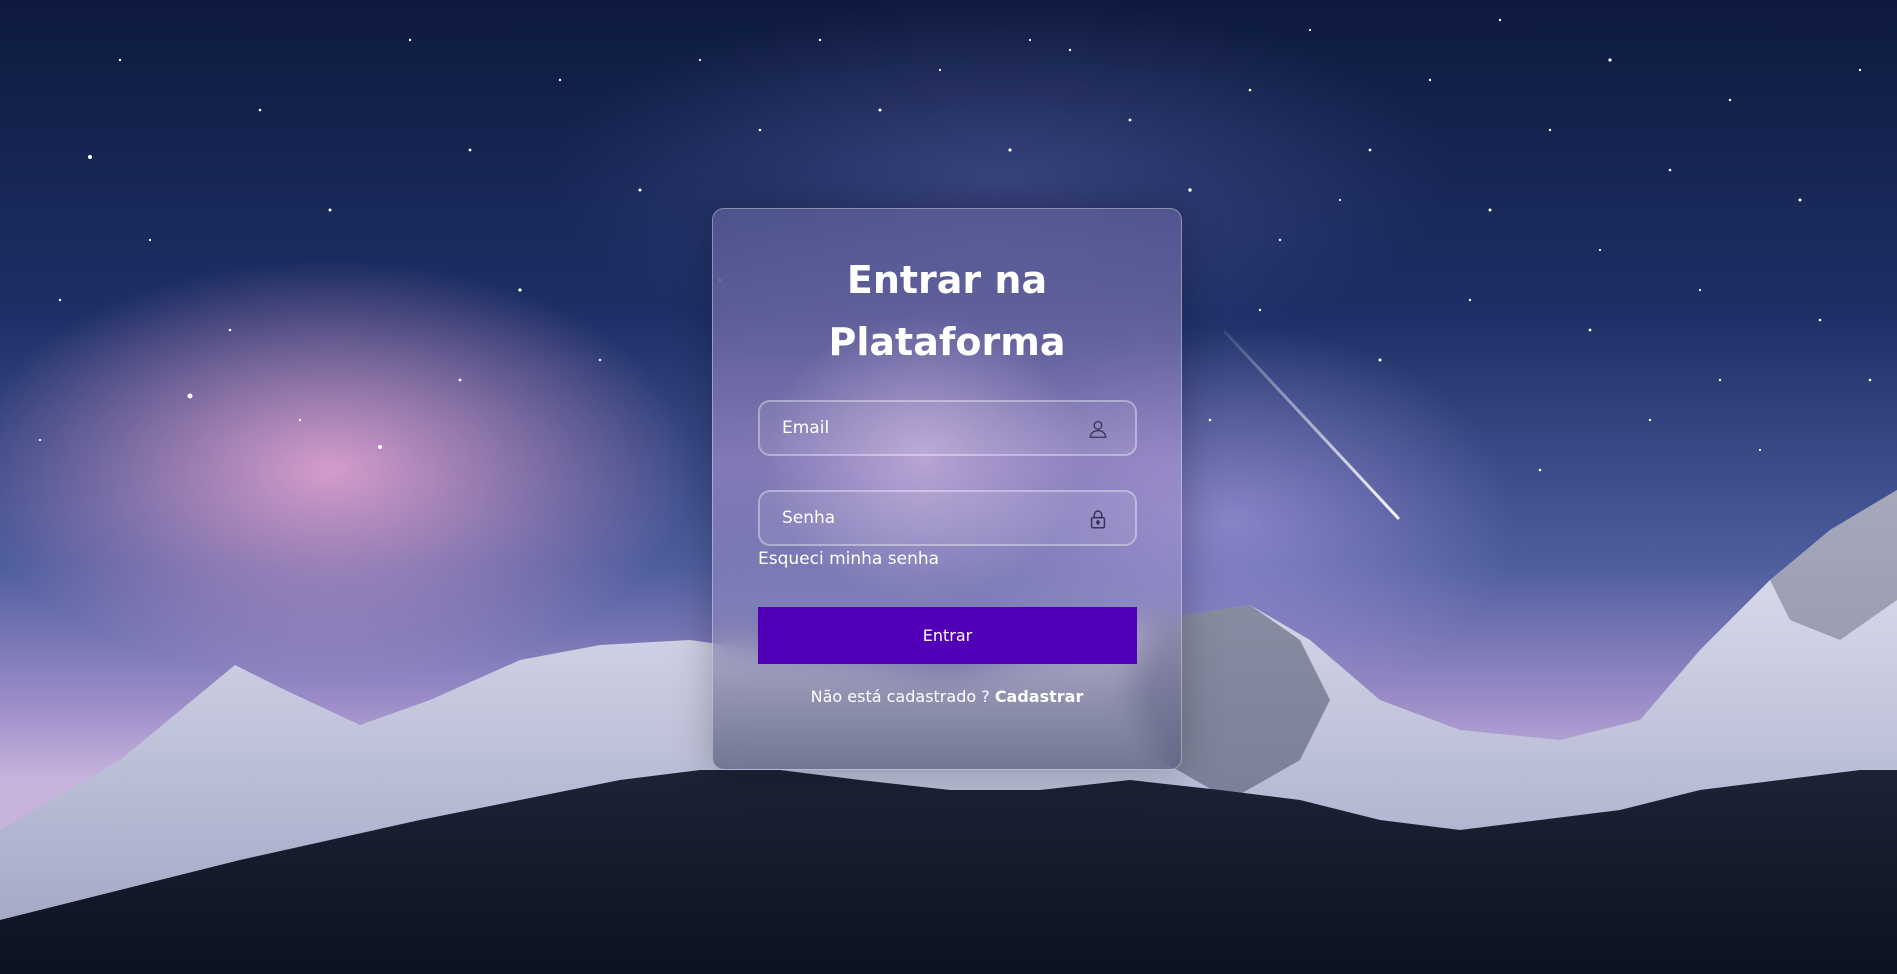  What do you see at coordinates (900, 696) in the screenshot?
I see `signup-prompt-text: Não está cadastrado ?` at bounding box center [900, 696].